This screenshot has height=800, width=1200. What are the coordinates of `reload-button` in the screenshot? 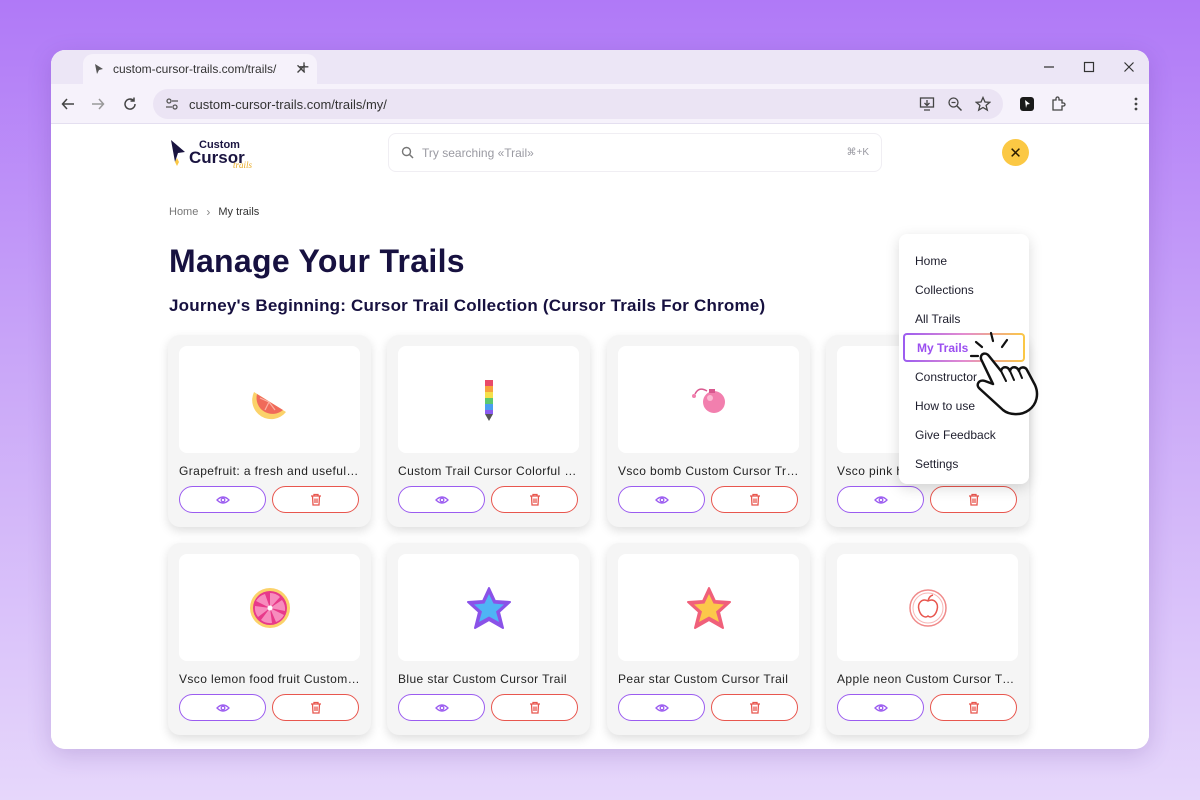 It's located at (130, 104).